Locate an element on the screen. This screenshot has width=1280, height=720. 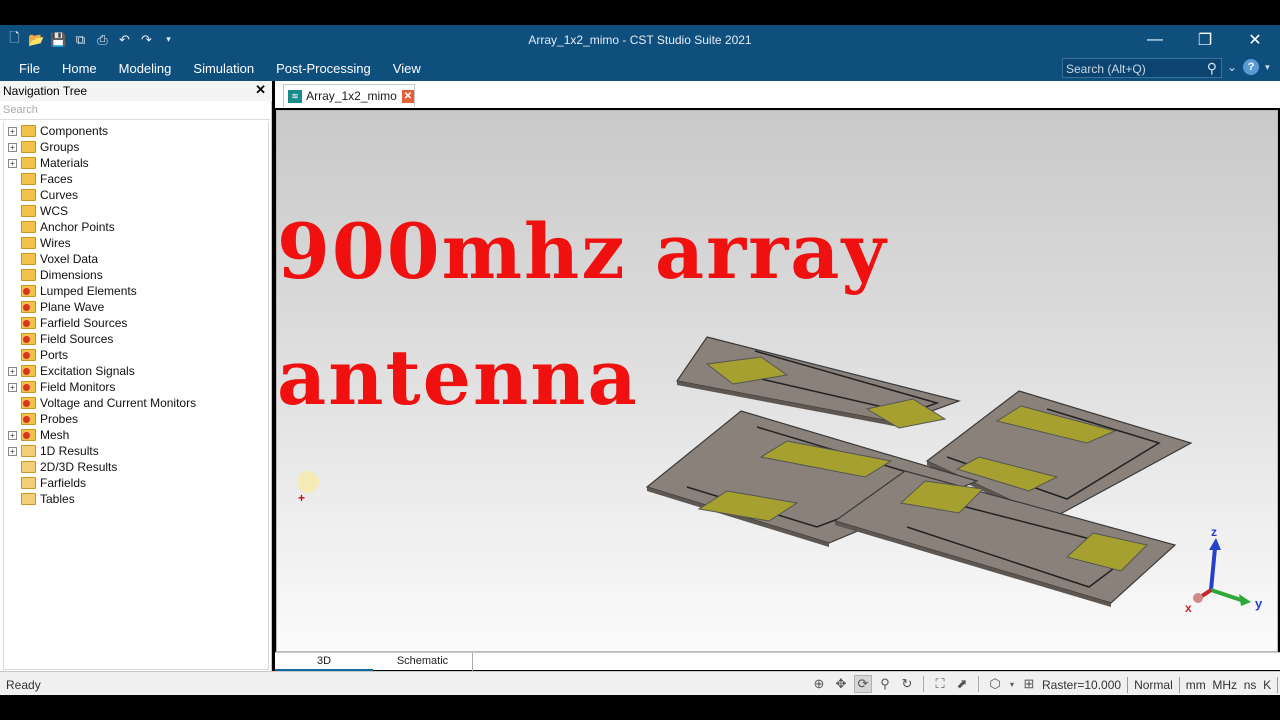
tree-item: + Materials is located at coordinates (48, 163).